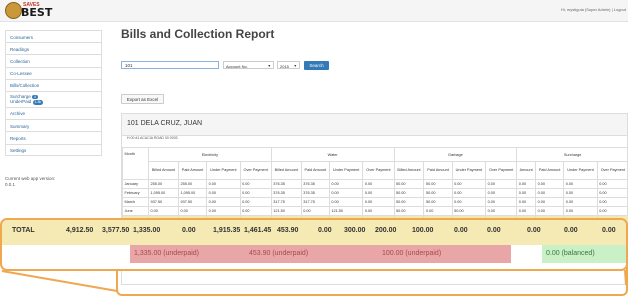 The width and height of the screenshot is (628, 307). I want to click on zoomed-total-cell: 200.00, so click(386, 230).